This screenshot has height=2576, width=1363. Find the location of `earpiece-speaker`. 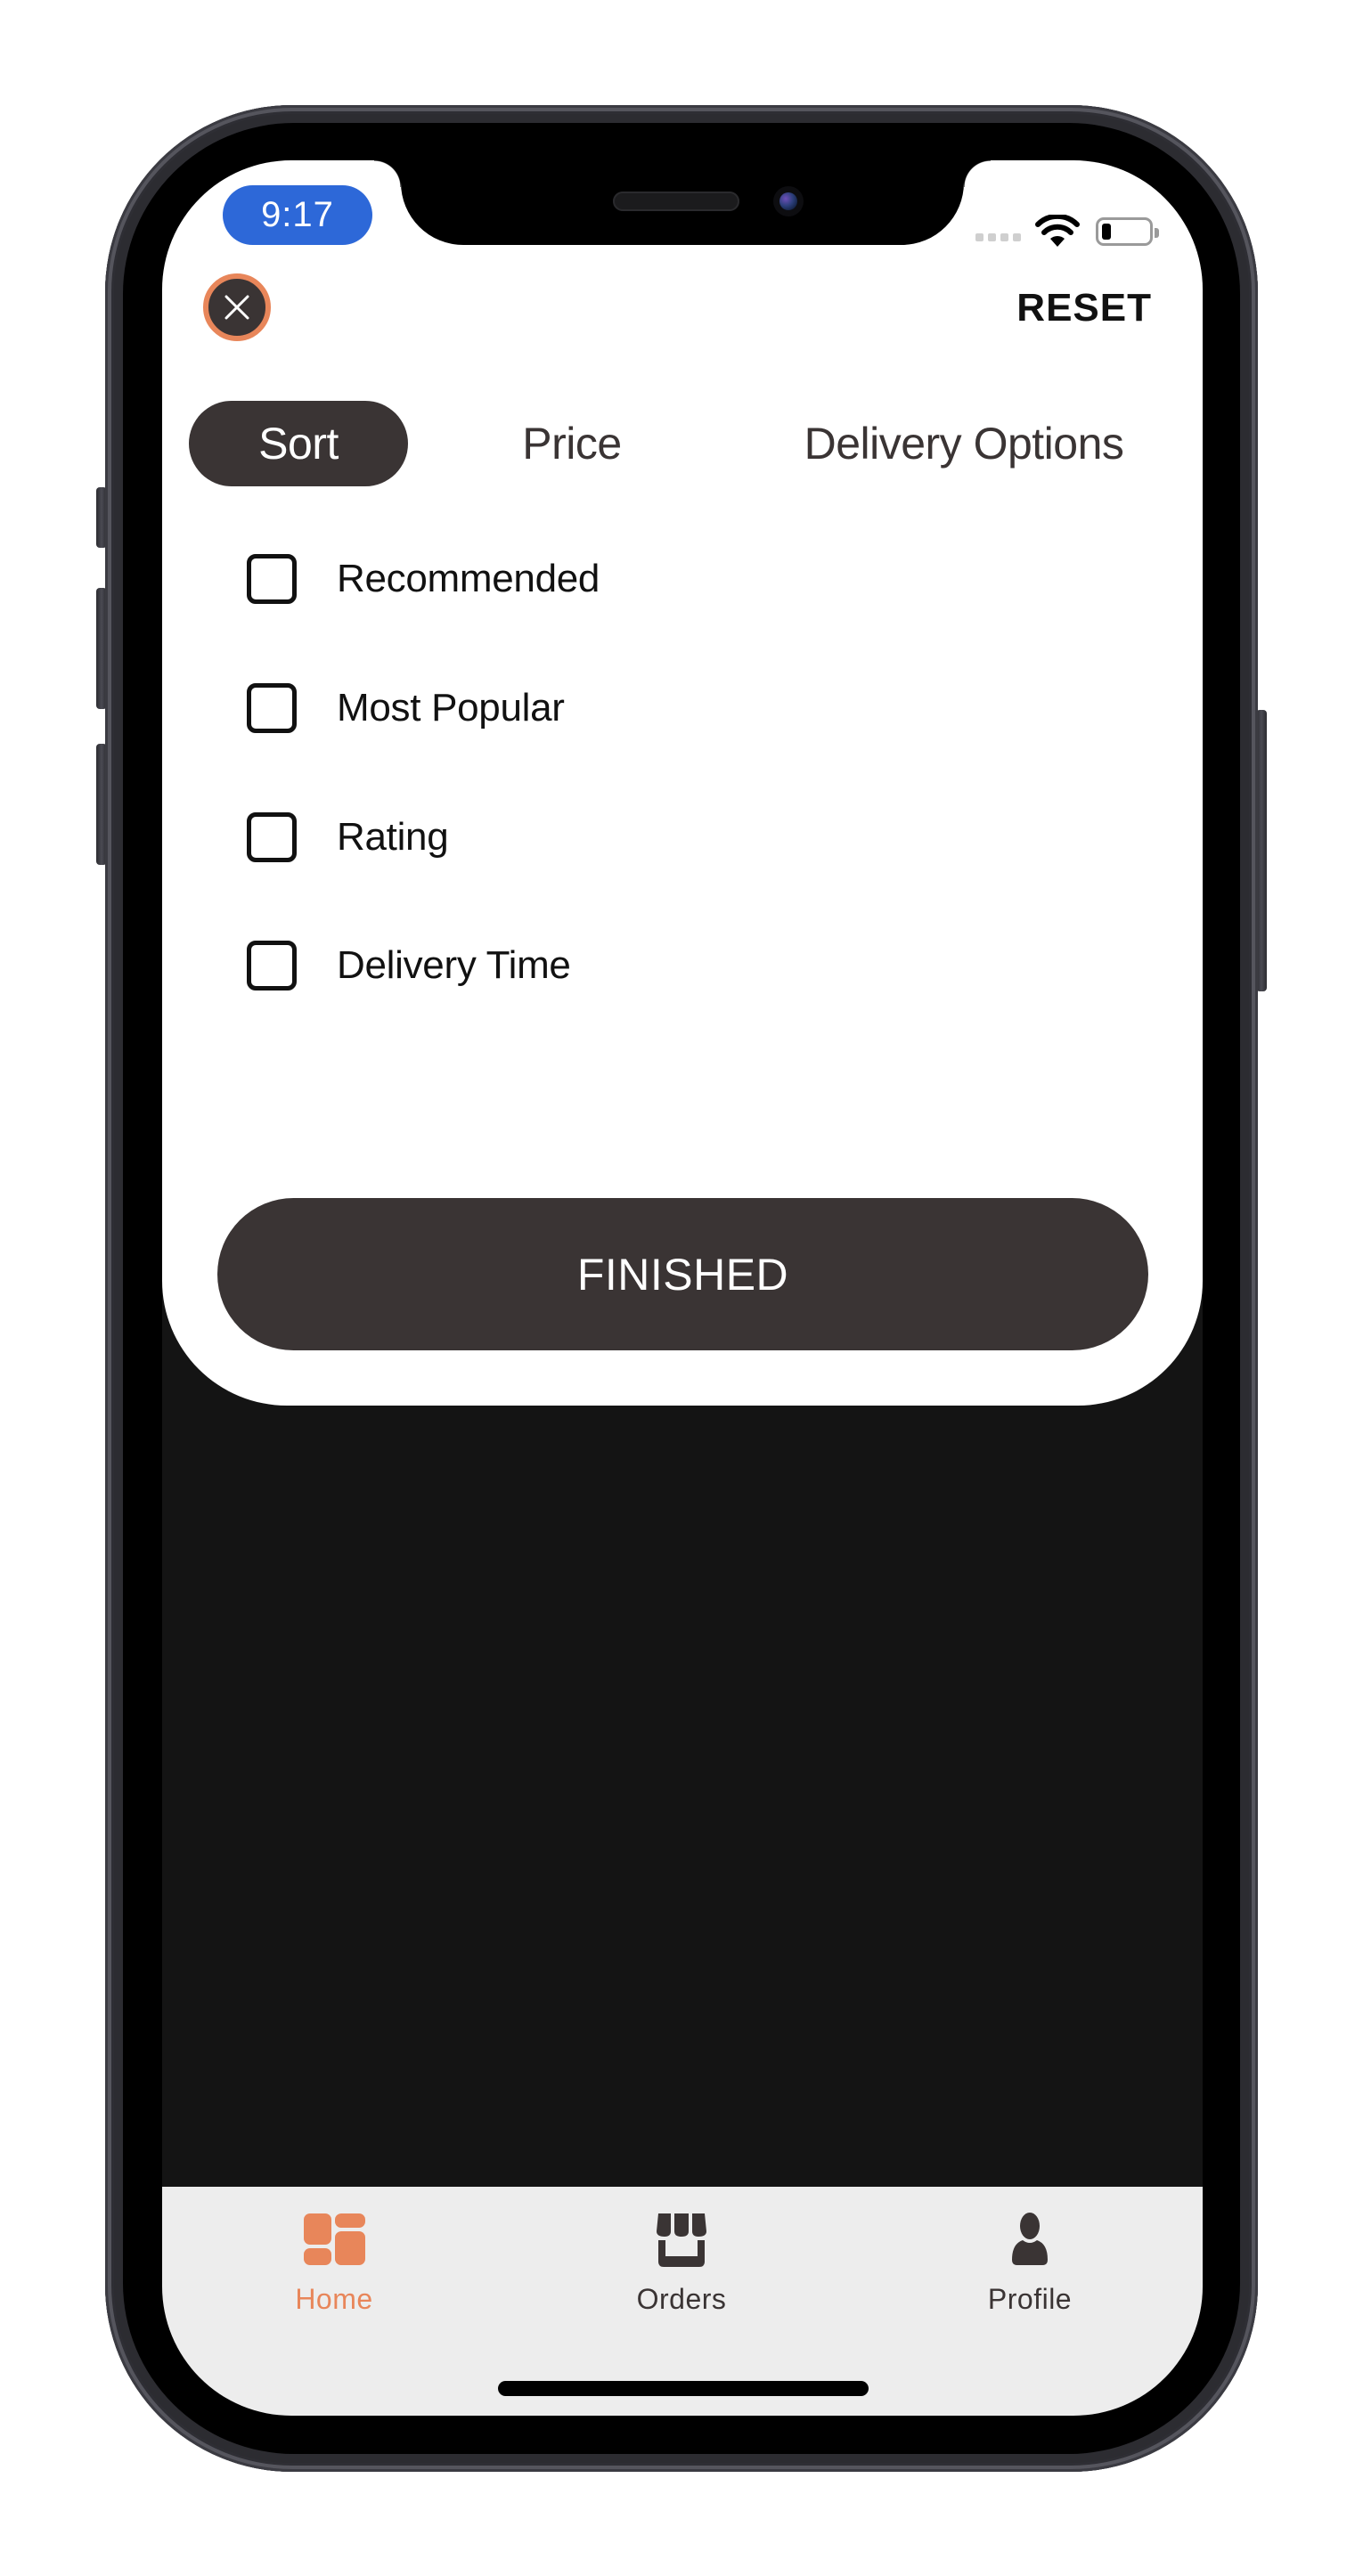

earpiece-speaker is located at coordinates (676, 202).